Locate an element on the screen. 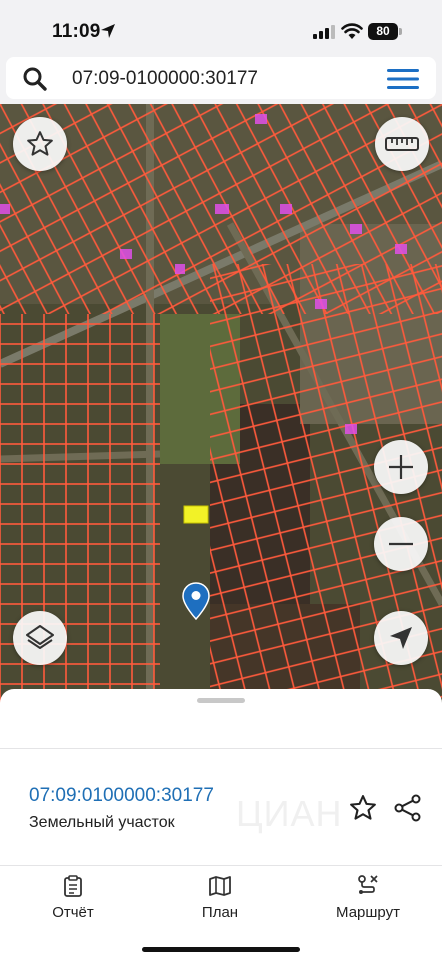 The image size is (442, 960). zoom-in-button is located at coordinates (401, 467).